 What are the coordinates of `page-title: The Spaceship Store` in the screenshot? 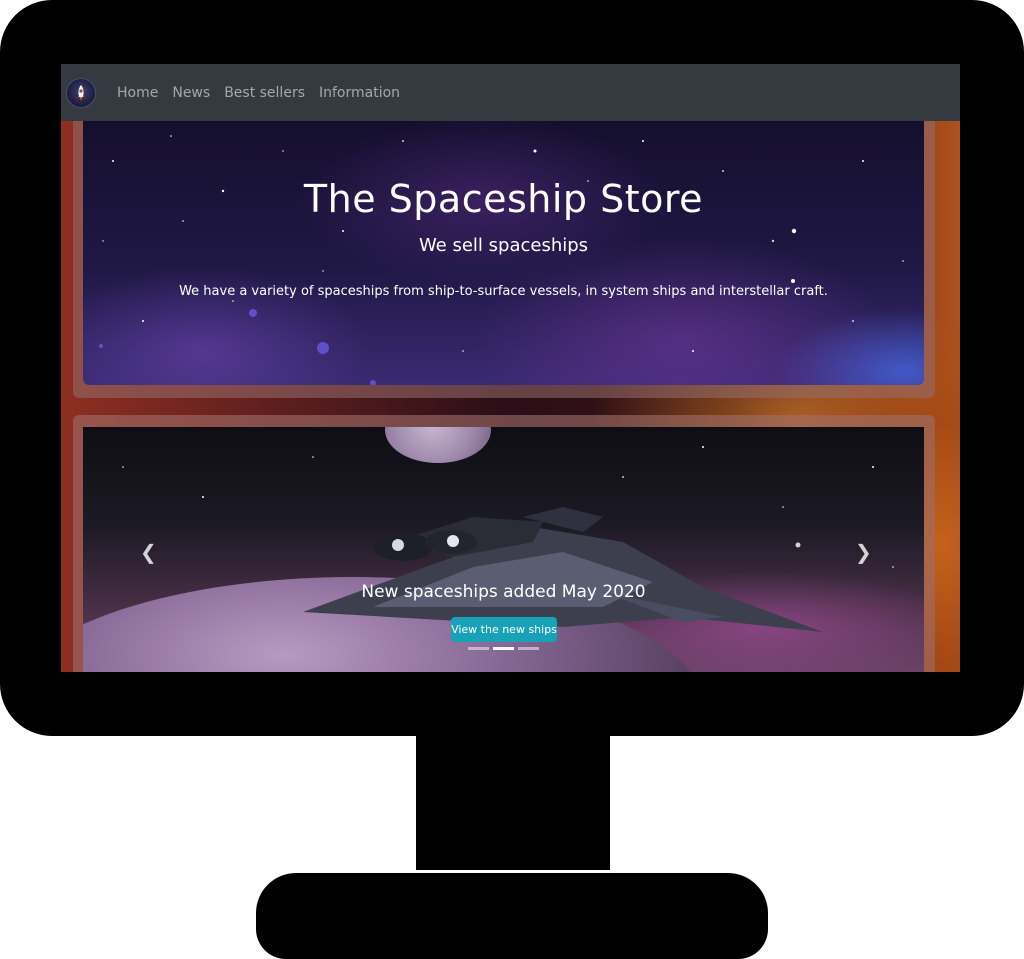 It's located at (503, 199).